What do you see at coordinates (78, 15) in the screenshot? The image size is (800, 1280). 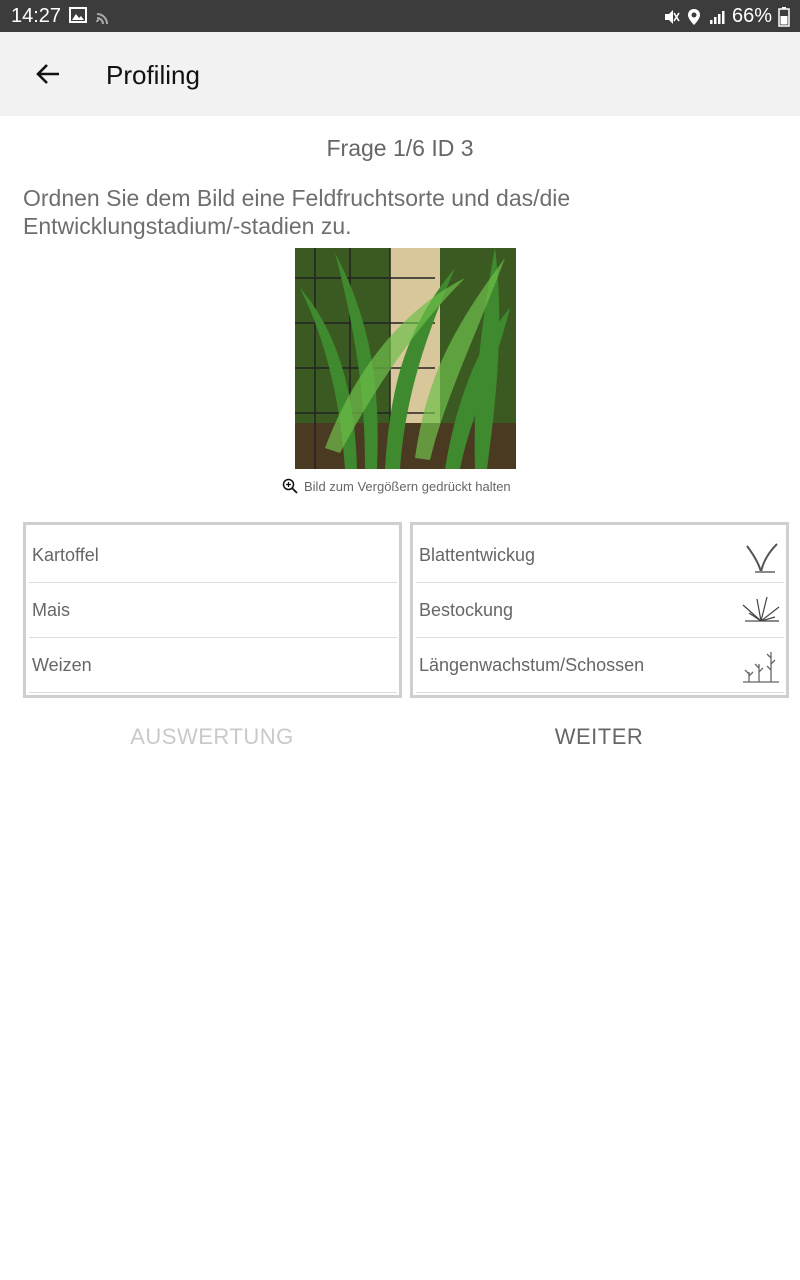 I see `image-icon` at bounding box center [78, 15].